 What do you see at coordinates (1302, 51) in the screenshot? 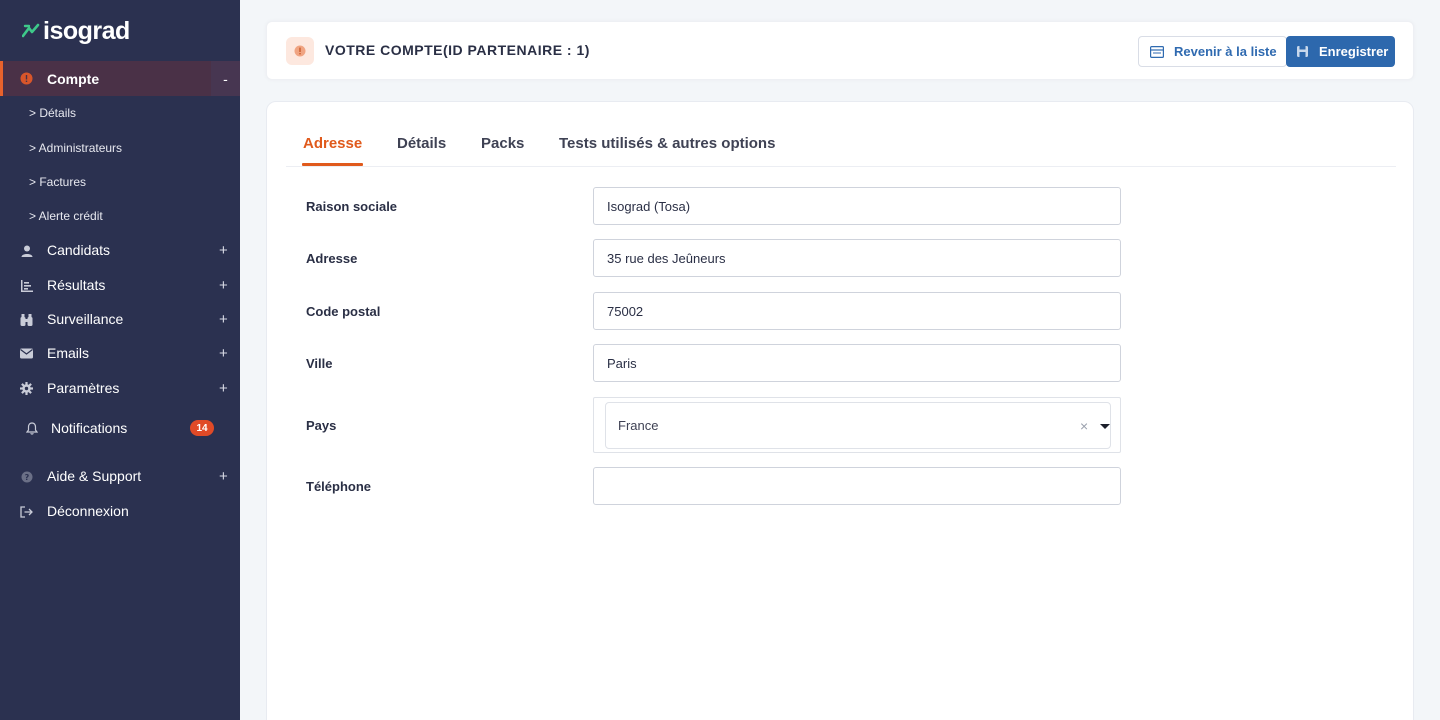
I see `floppy-disk-icon` at bounding box center [1302, 51].